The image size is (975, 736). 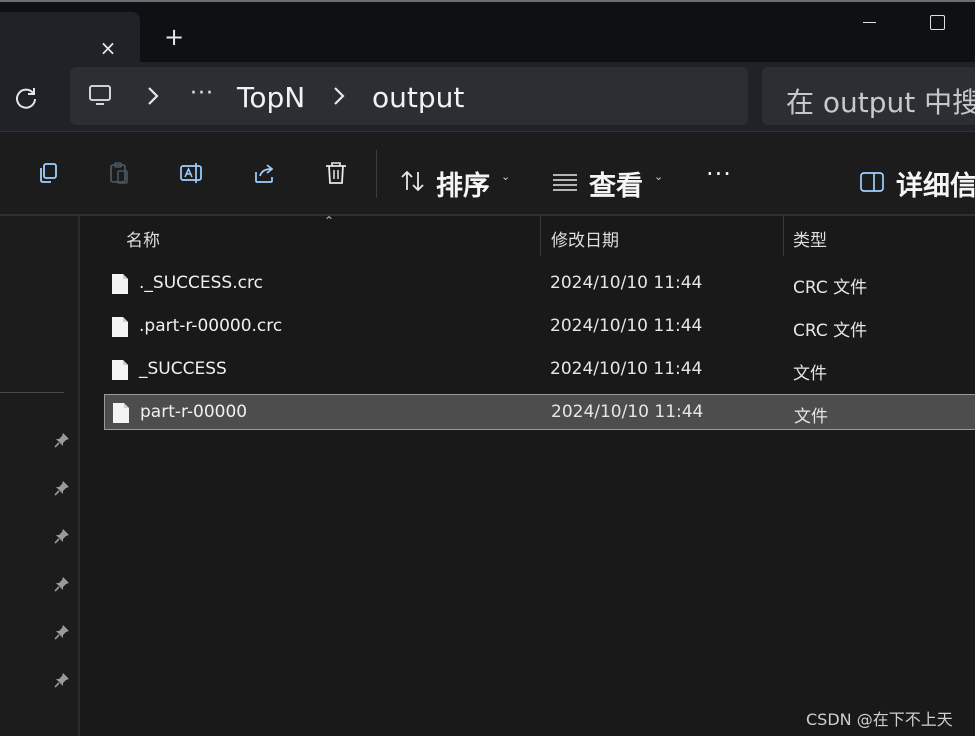 What do you see at coordinates (202, 93) in the screenshot?
I see `breadcrumb-overflow: ···` at bounding box center [202, 93].